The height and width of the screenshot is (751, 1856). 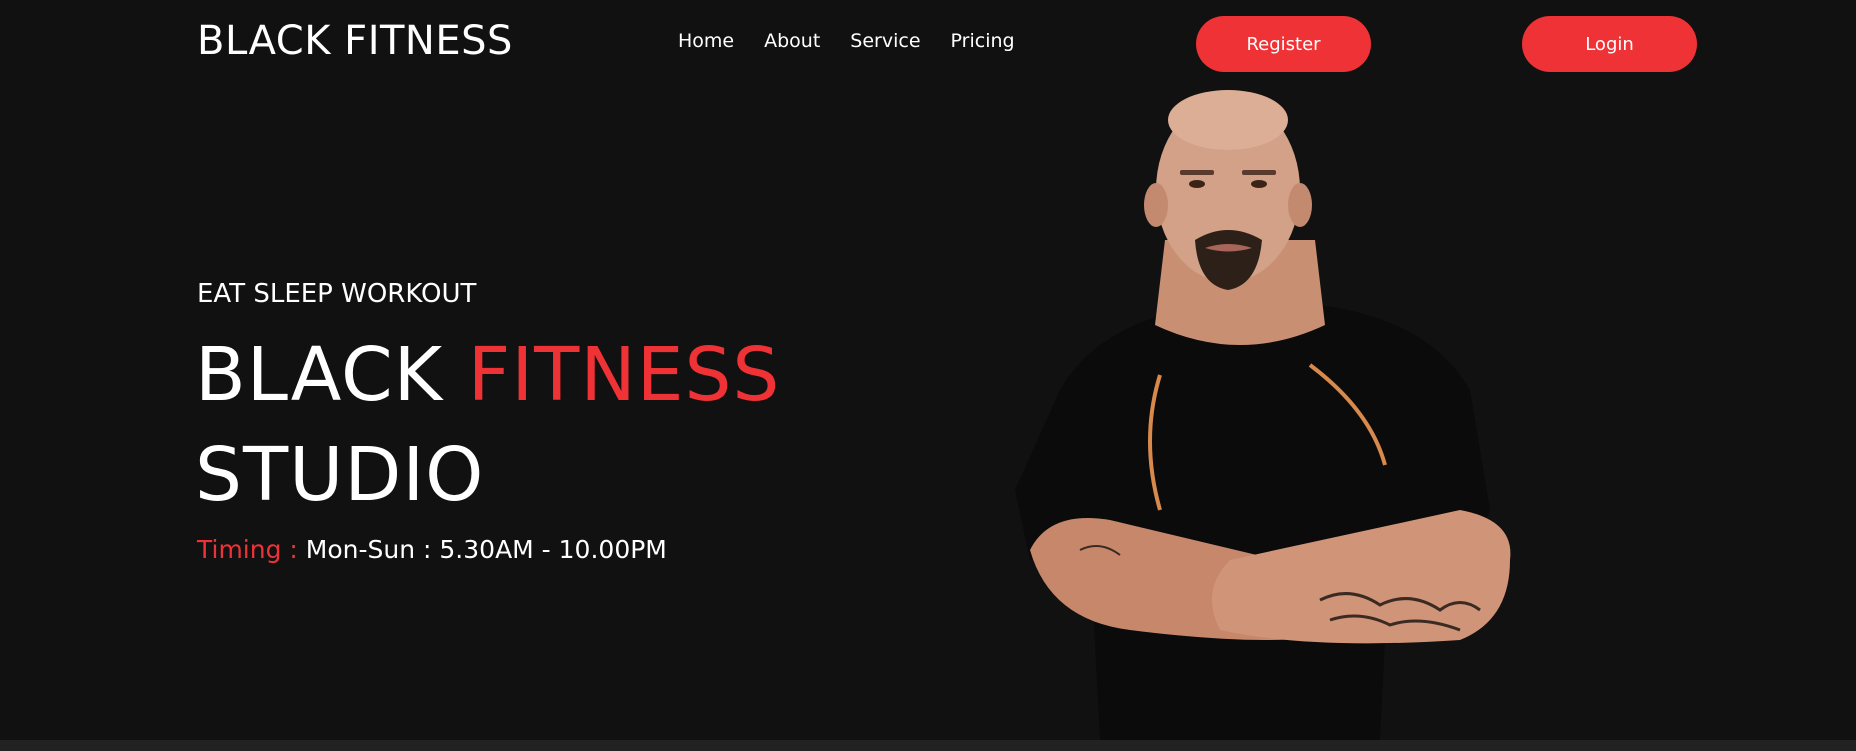 I want to click on hero-timing: Timing : Mon-Sun : 5.30AM - 10.00PM, so click(x=432, y=549).